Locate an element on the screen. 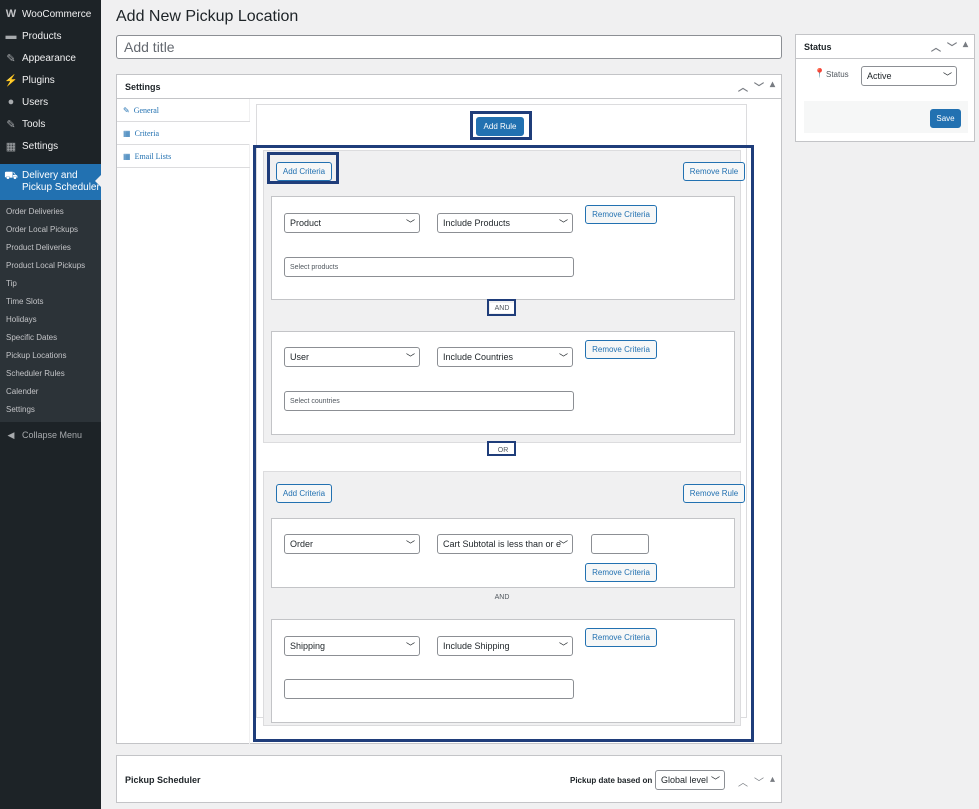 This screenshot has width=979, height=809. submenu-tip: Tip is located at coordinates (11, 283).